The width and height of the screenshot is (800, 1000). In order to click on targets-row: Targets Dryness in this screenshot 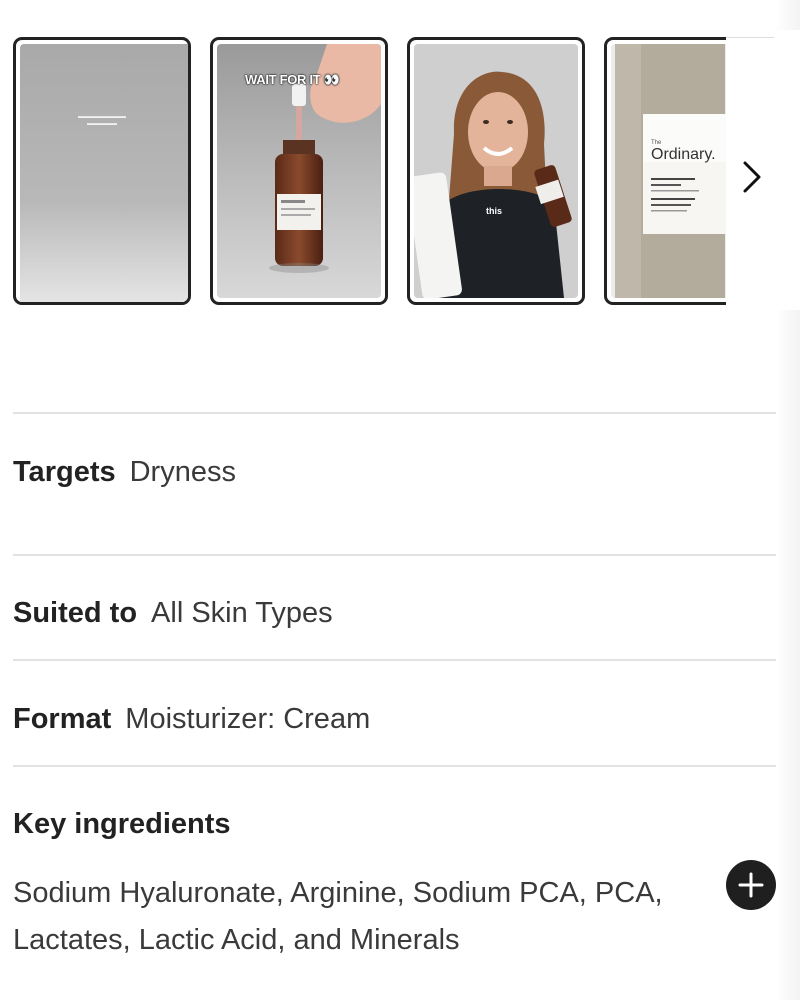, I will do `click(124, 472)`.